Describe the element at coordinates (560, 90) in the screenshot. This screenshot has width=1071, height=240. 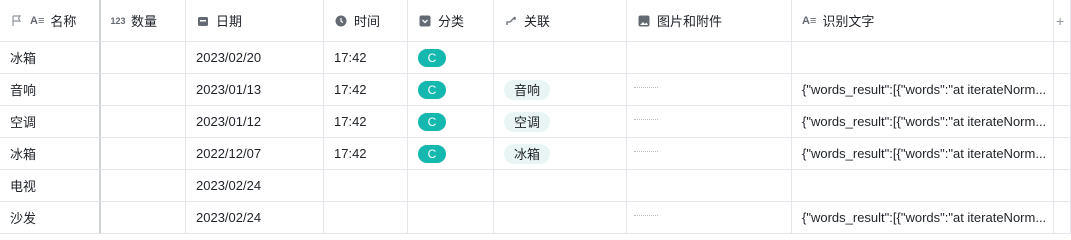
I see `cell-link: 音响` at that location.